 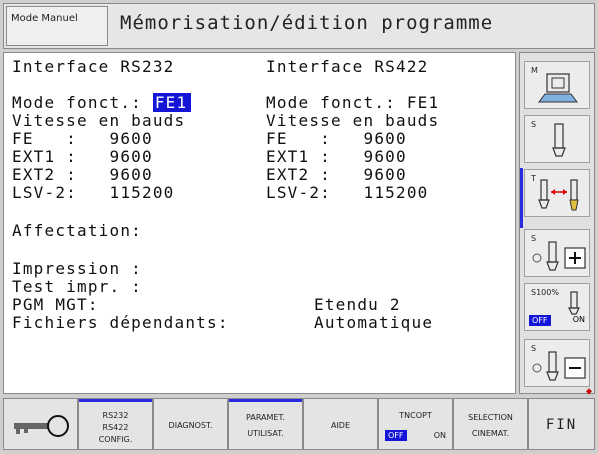 I want to click on override-off-state: OFF, so click(x=540, y=320).